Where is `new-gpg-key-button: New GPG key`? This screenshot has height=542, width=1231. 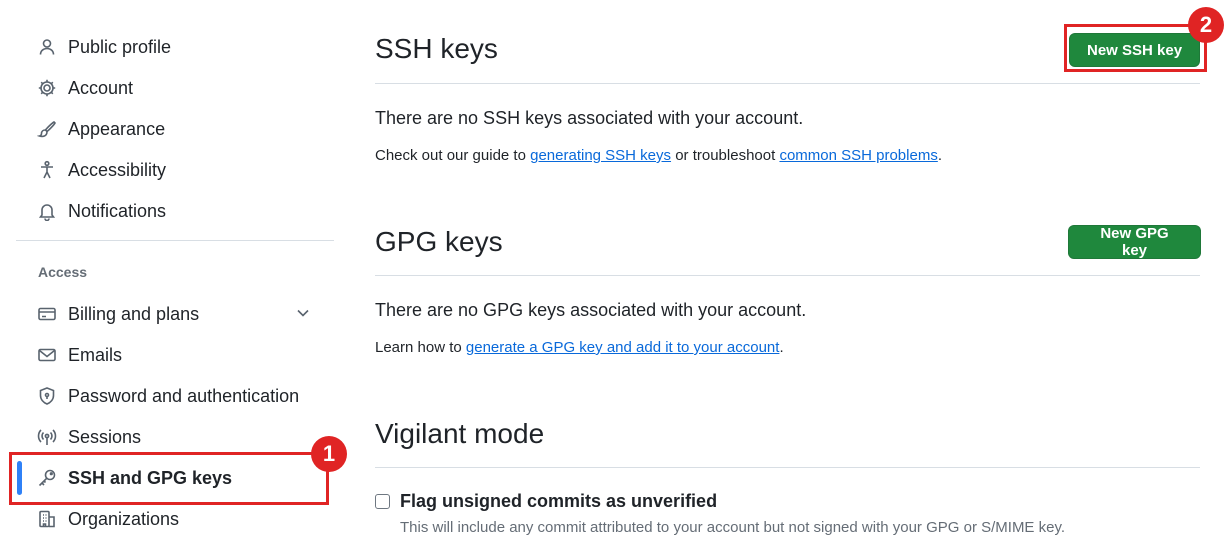
new-gpg-key-button: New GPG key is located at coordinates (1134, 242).